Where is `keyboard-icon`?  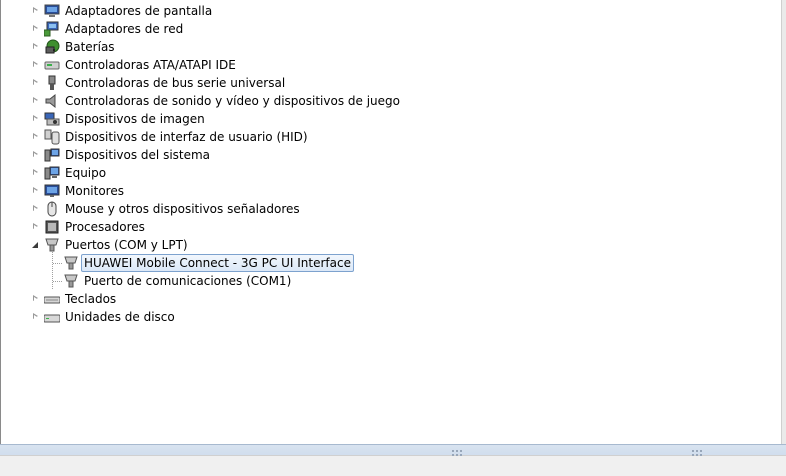
keyboard-icon is located at coordinates (52, 299).